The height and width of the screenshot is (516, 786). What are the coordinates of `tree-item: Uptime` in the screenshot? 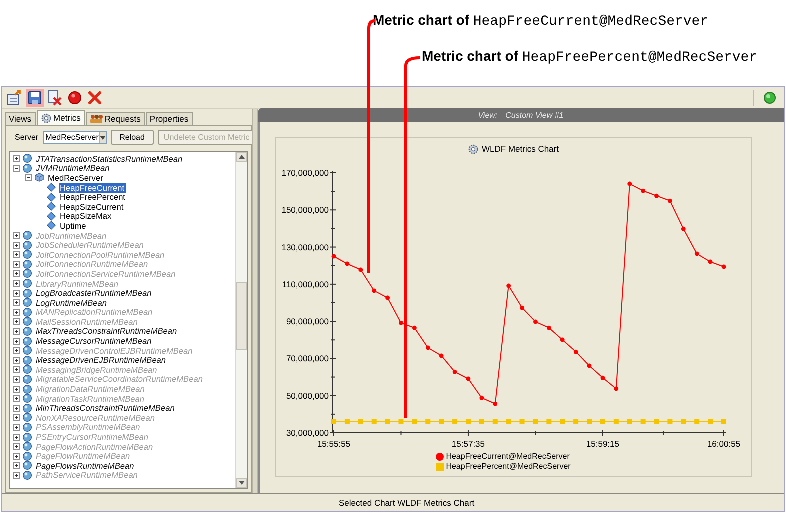 It's located at (73, 225).